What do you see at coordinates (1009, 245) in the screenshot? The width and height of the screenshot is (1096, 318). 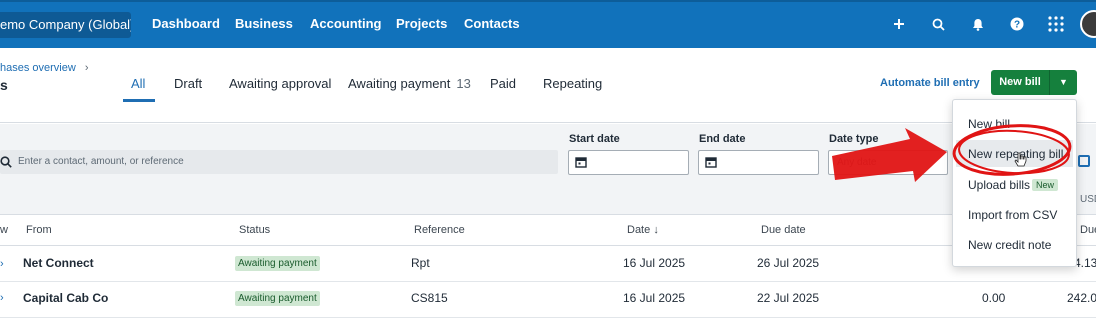 I see `menu-item-new-credit-note: New credit note` at bounding box center [1009, 245].